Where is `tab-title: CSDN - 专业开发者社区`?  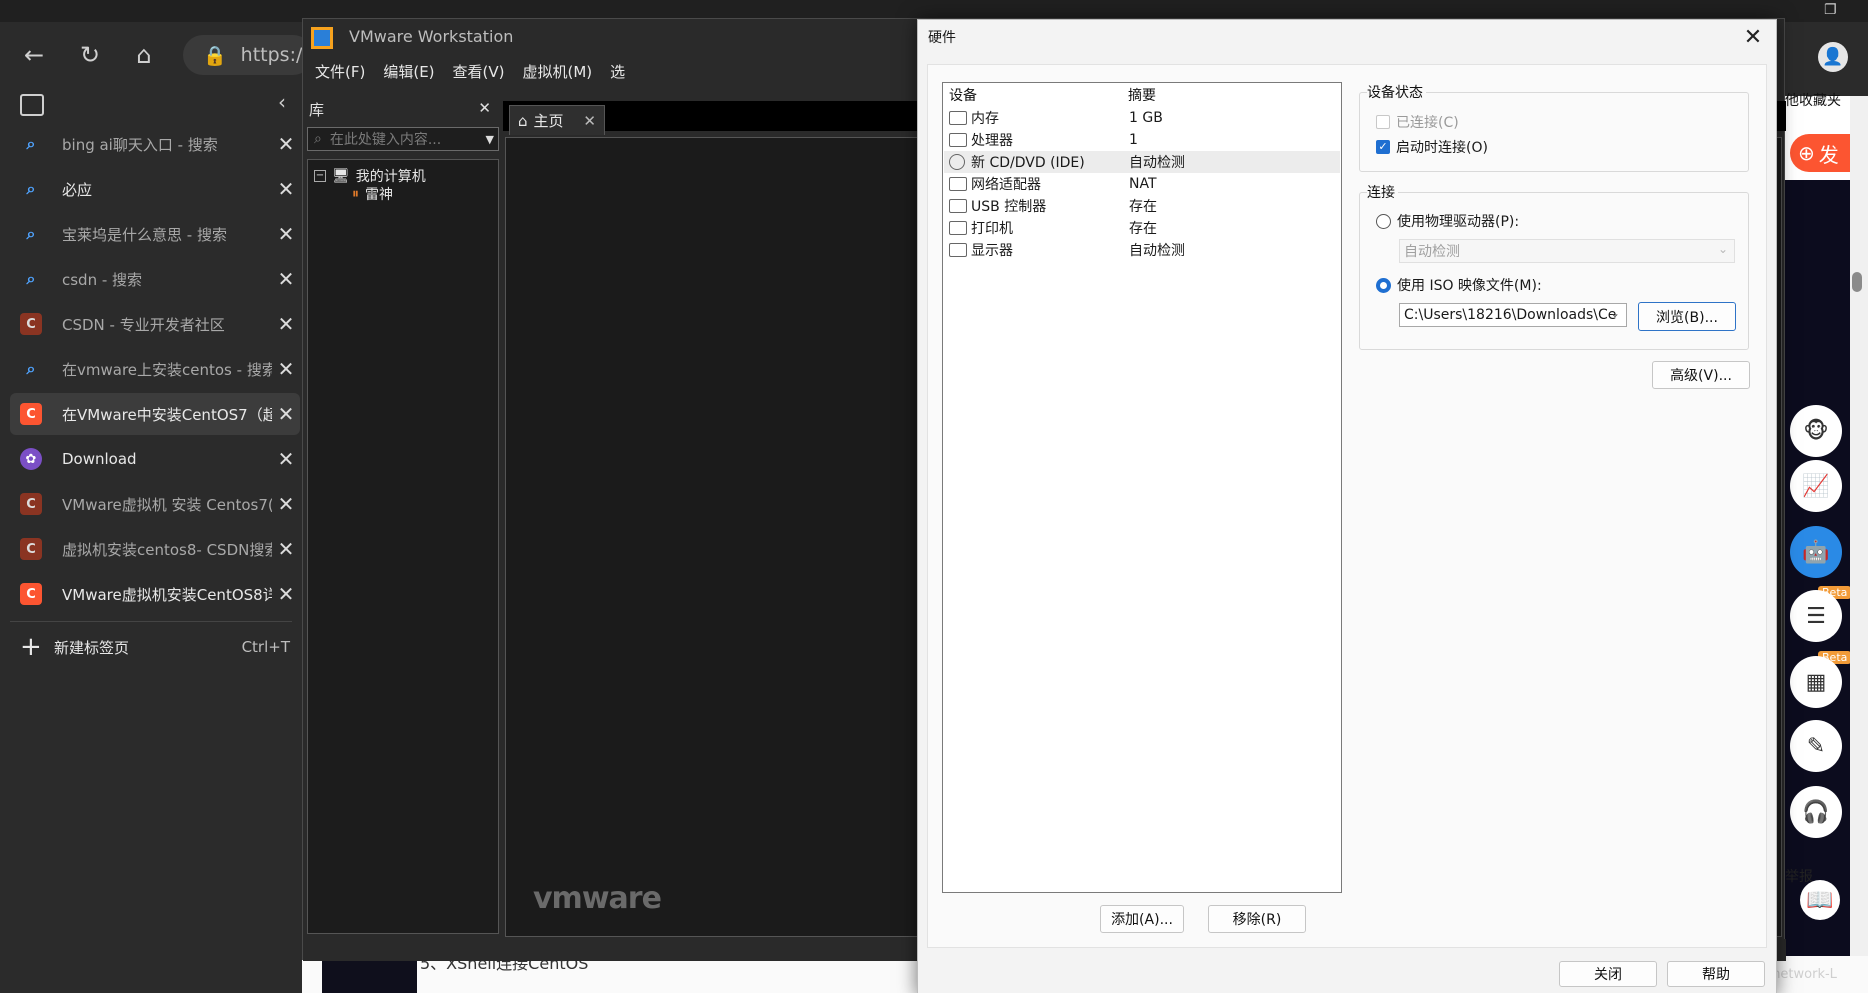 tab-title: CSDN - 专业开发者社区 is located at coordinates (143, 324).